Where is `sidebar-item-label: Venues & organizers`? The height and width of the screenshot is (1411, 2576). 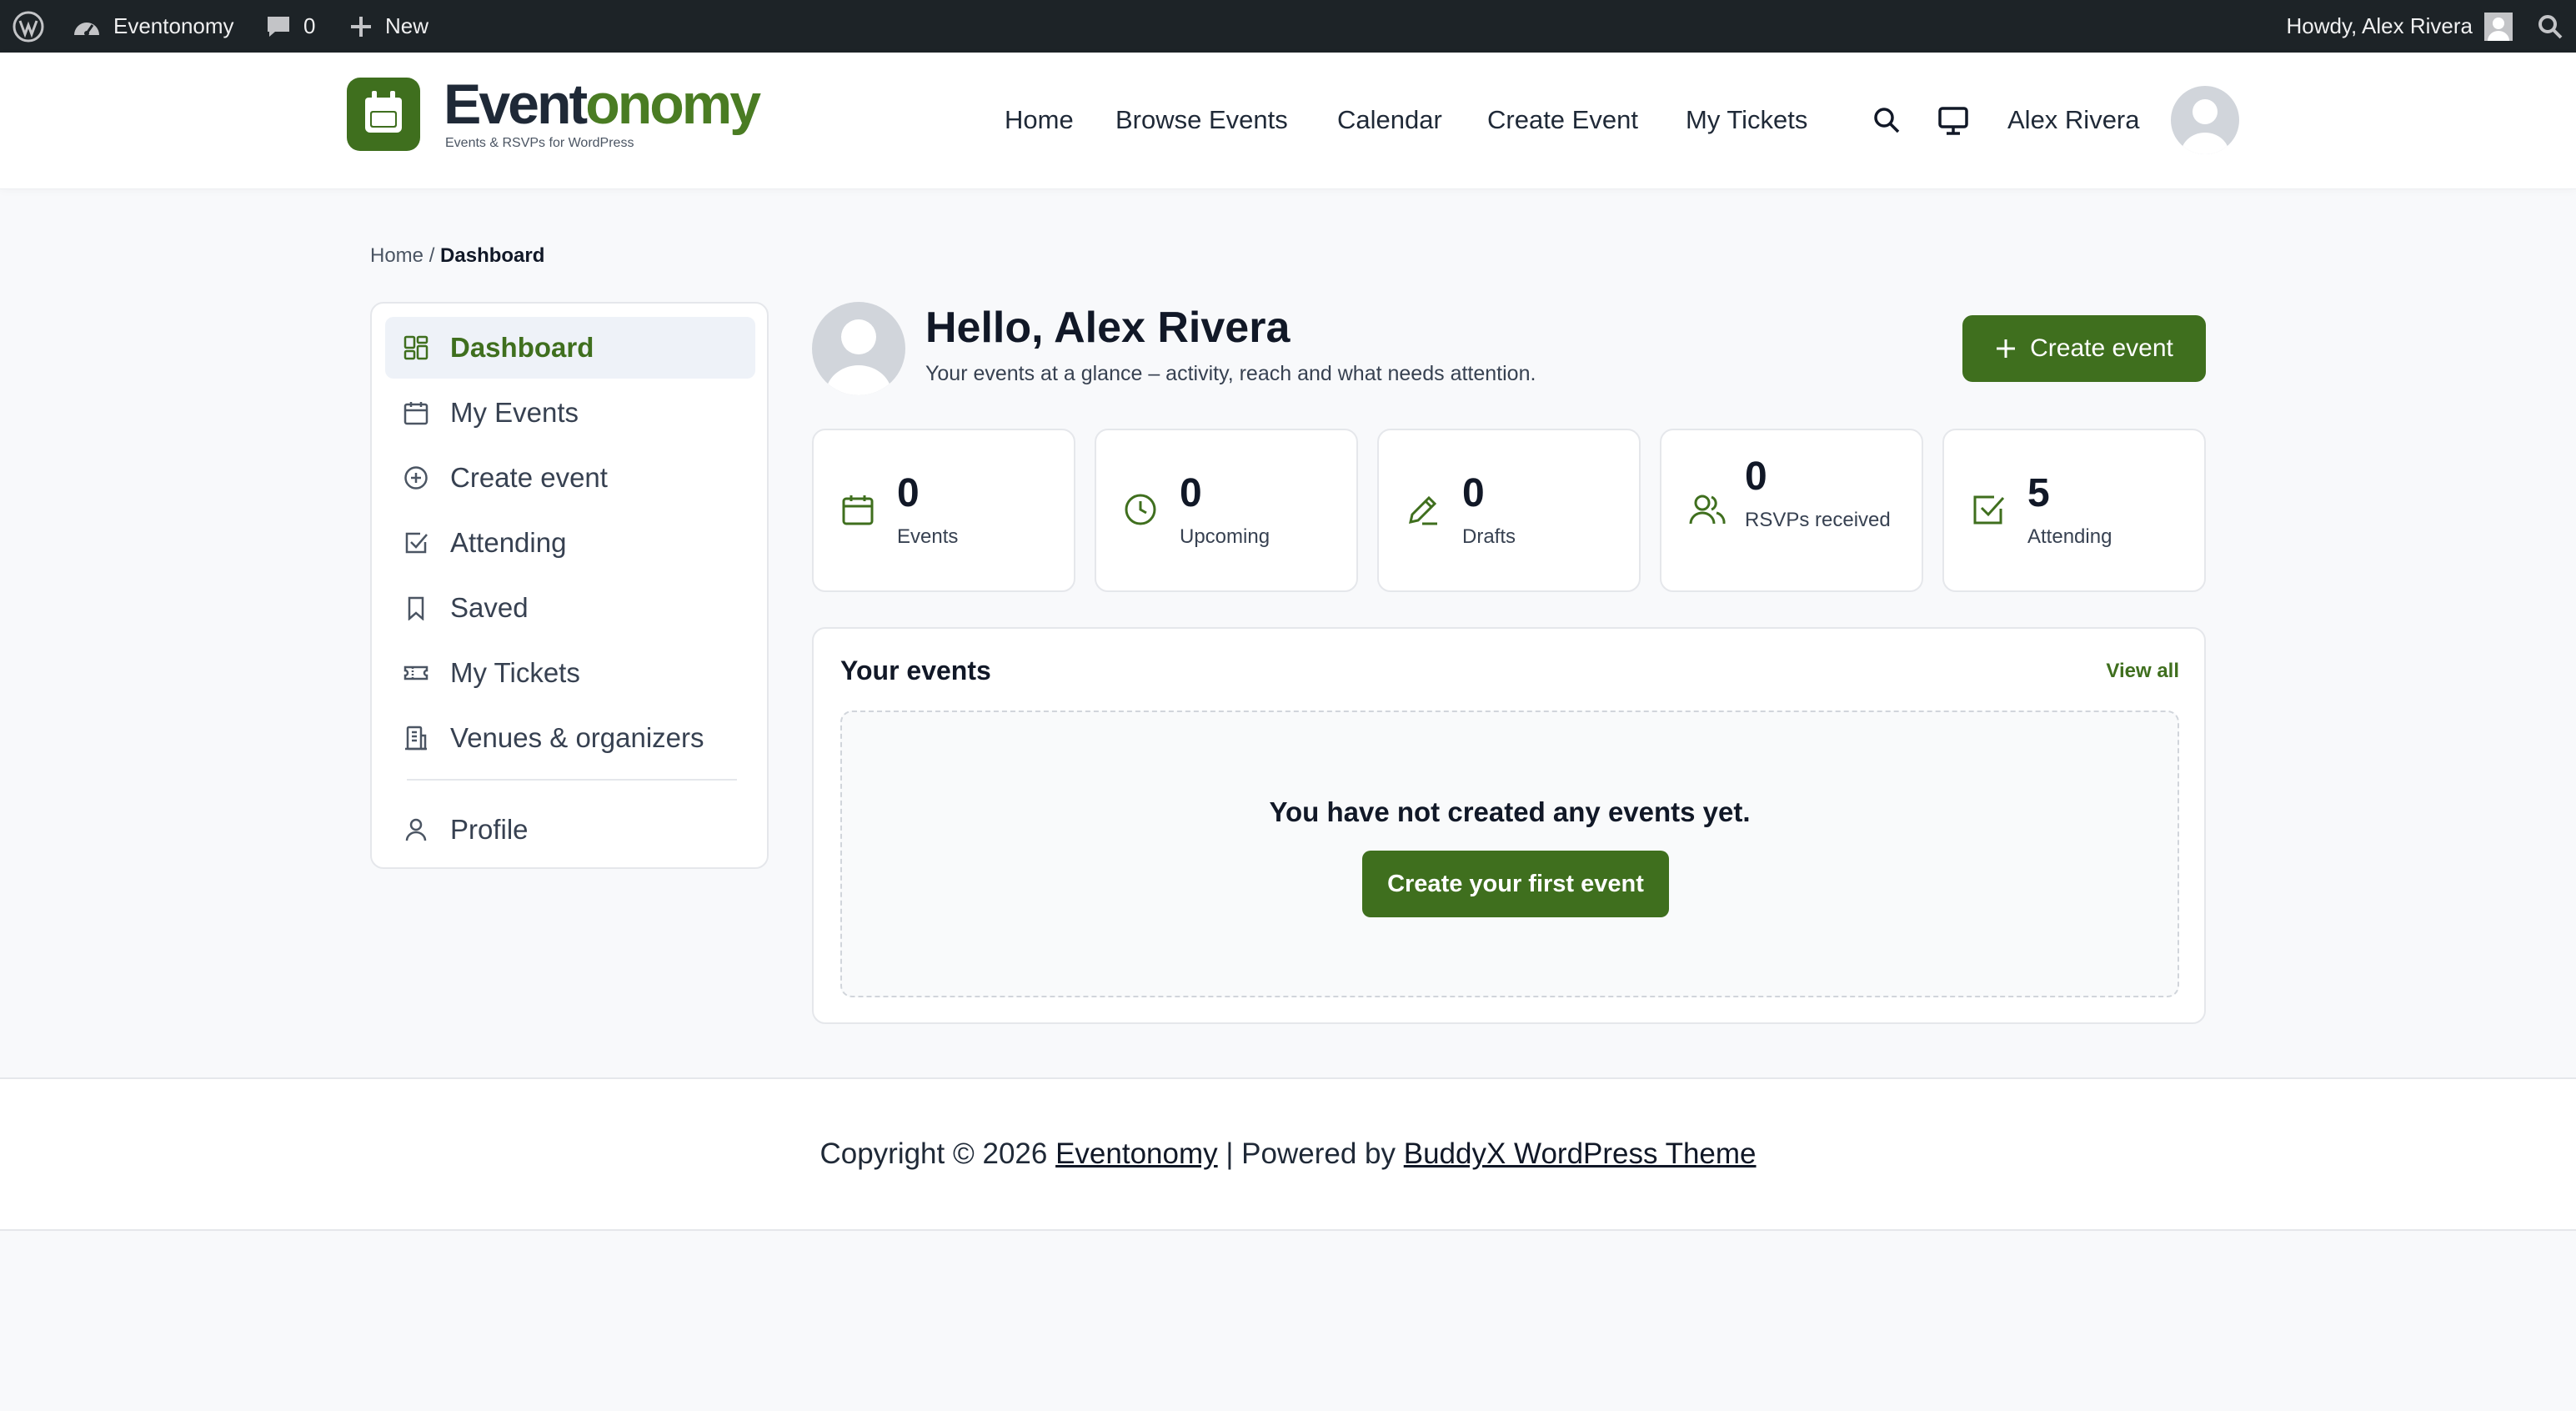
sidebar-item-label: Venues & organizers is located at coordinates (577, 737).